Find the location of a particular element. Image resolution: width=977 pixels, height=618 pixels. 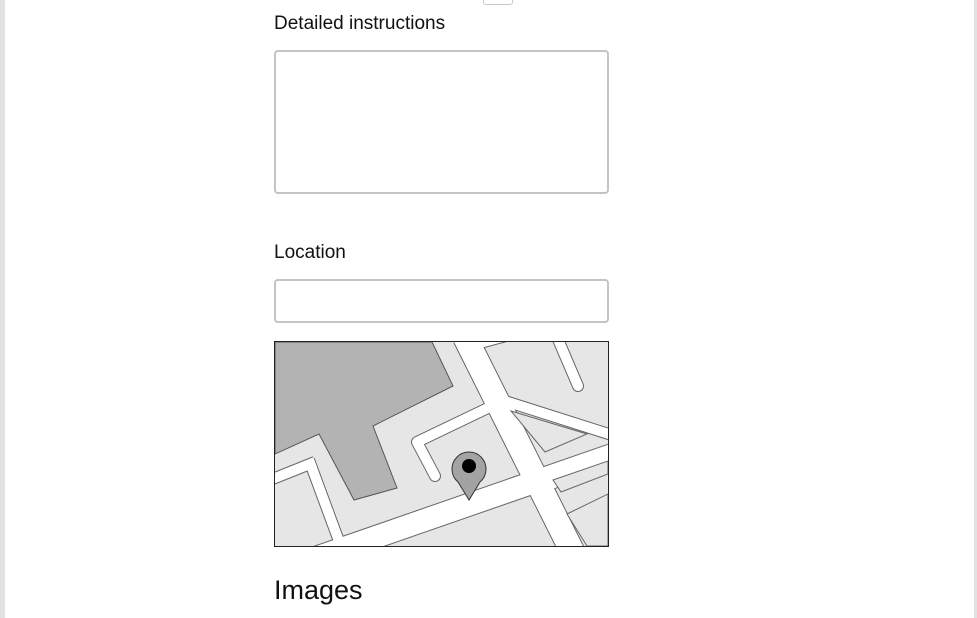

location-map is located at coordinates (441, 444).